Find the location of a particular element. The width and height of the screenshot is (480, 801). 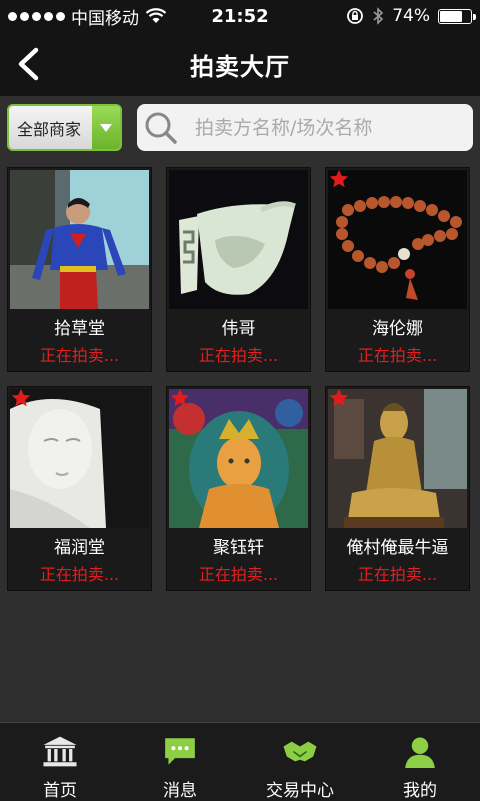

carrier-label: 中国移动 is located at coordinates (105, 18).